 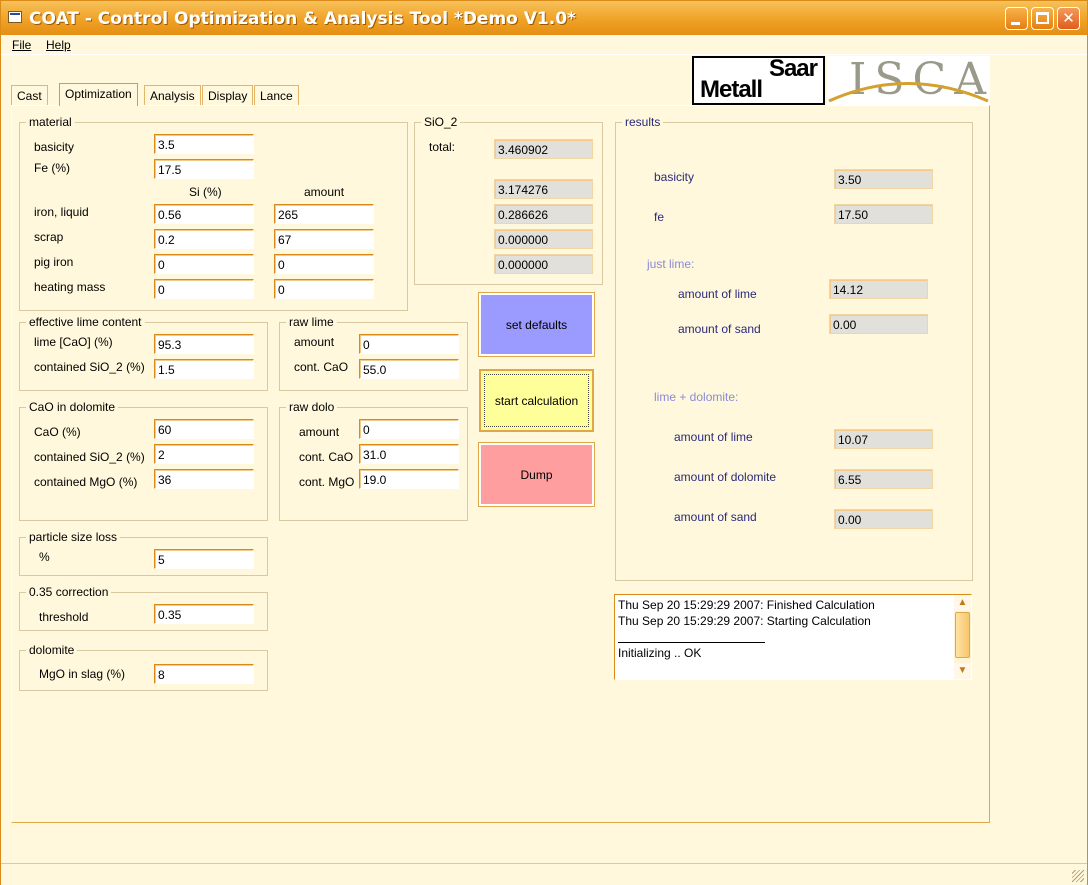 What do you see at coordinates (49, 237) in the screenshot?
I see `scrap-label: scrap` at bounding box center [49, 237].